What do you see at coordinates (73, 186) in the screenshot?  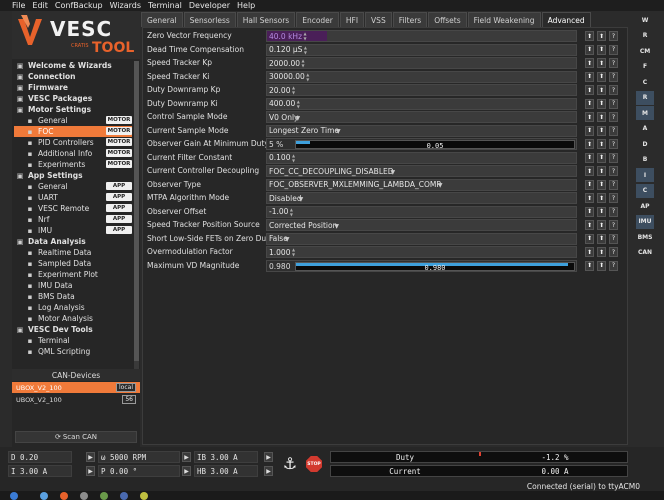 I see `tree-item-general: ▪ General APP` at bounding box center [73, 186].